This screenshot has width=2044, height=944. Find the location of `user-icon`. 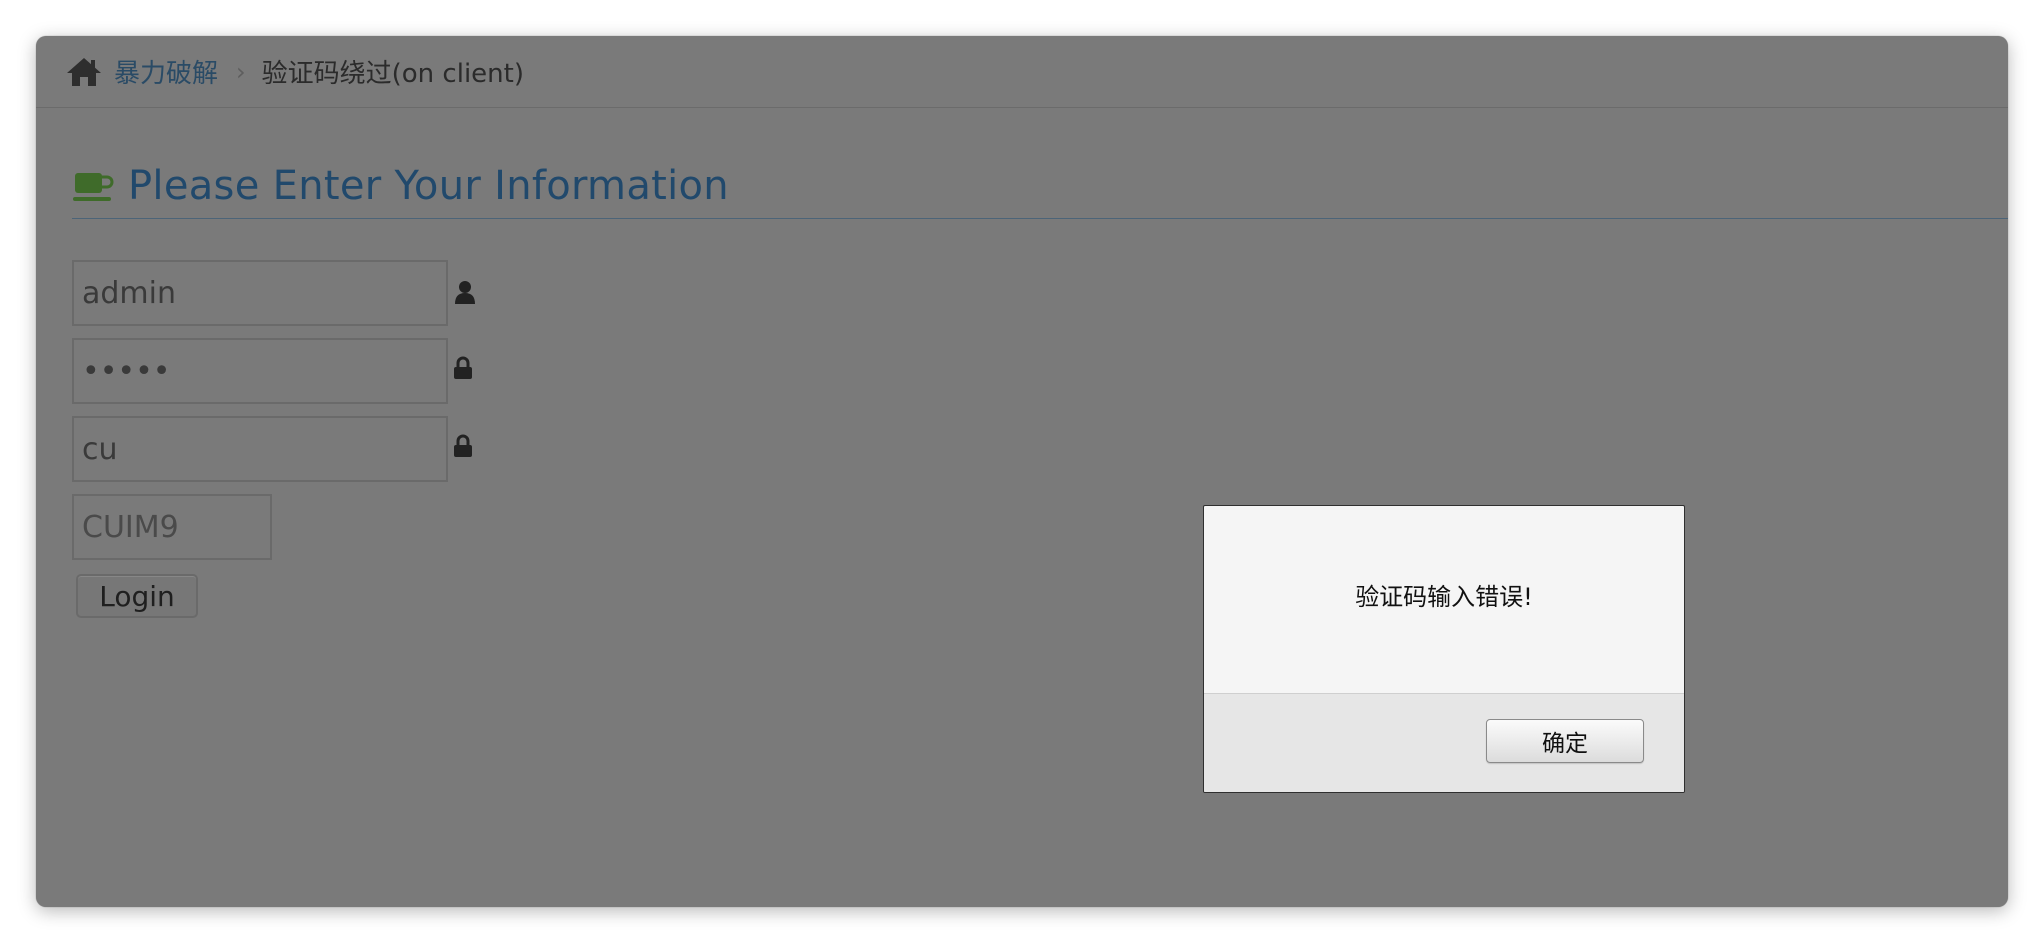

user-icon is located at coordinates (465, 292).